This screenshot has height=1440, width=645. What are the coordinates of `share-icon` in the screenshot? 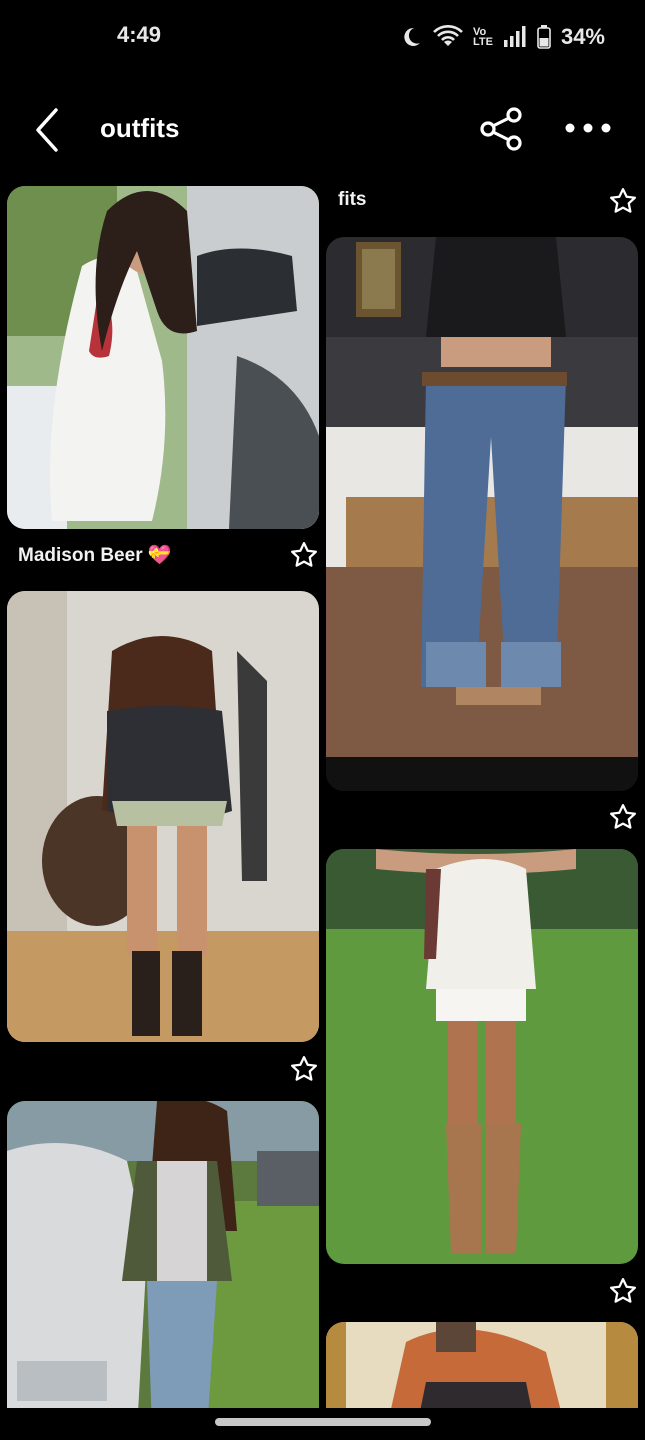 It's located at (501, 129).